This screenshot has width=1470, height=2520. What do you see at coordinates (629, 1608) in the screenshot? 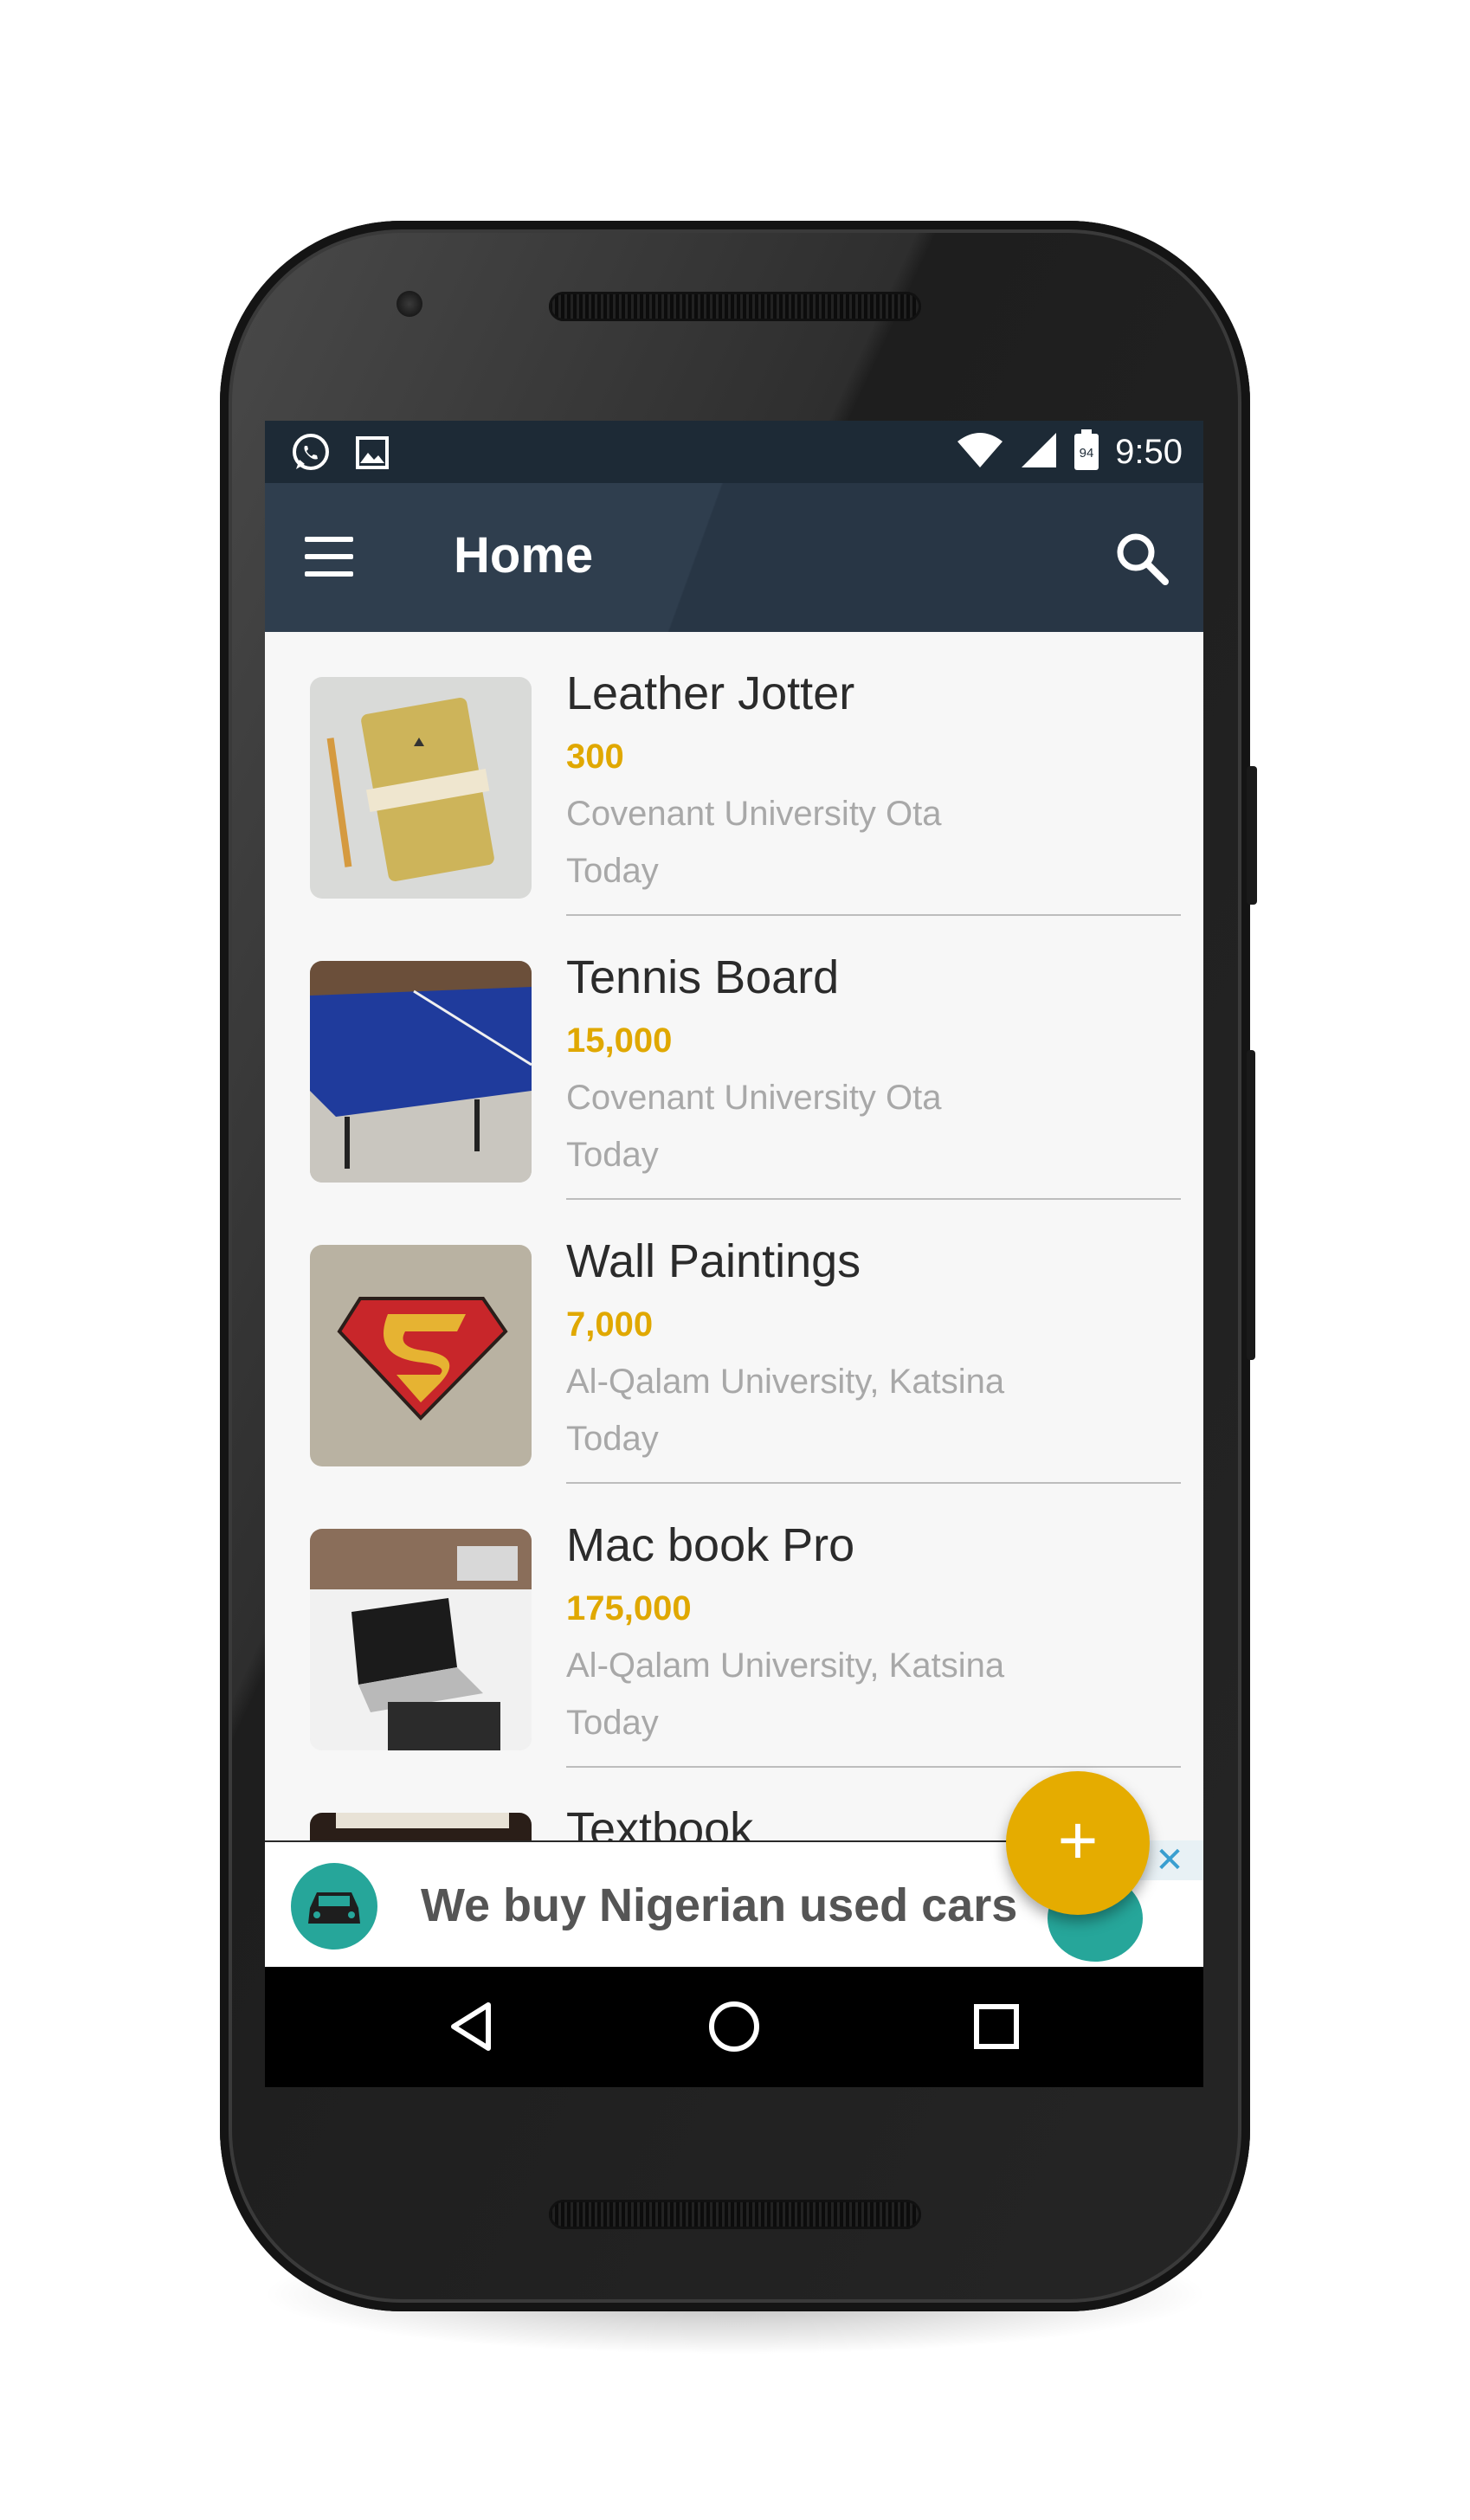
I see `listing-price: 175,000` at bounding box center [629, 1608].